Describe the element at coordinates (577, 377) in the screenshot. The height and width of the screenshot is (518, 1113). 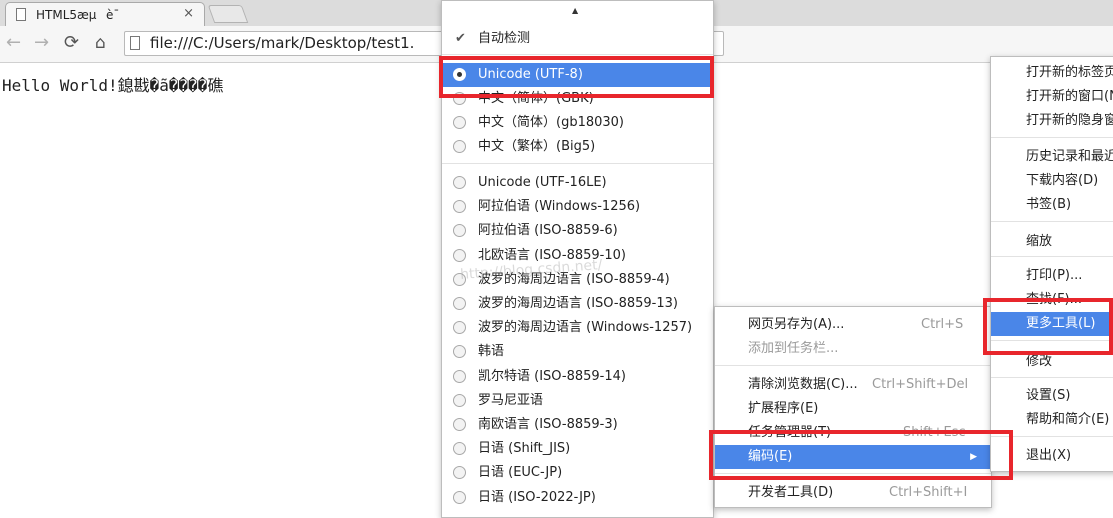
I see `menu-item-encoding-option: 凯尔特语 (ISO-8859-14)` at that location.